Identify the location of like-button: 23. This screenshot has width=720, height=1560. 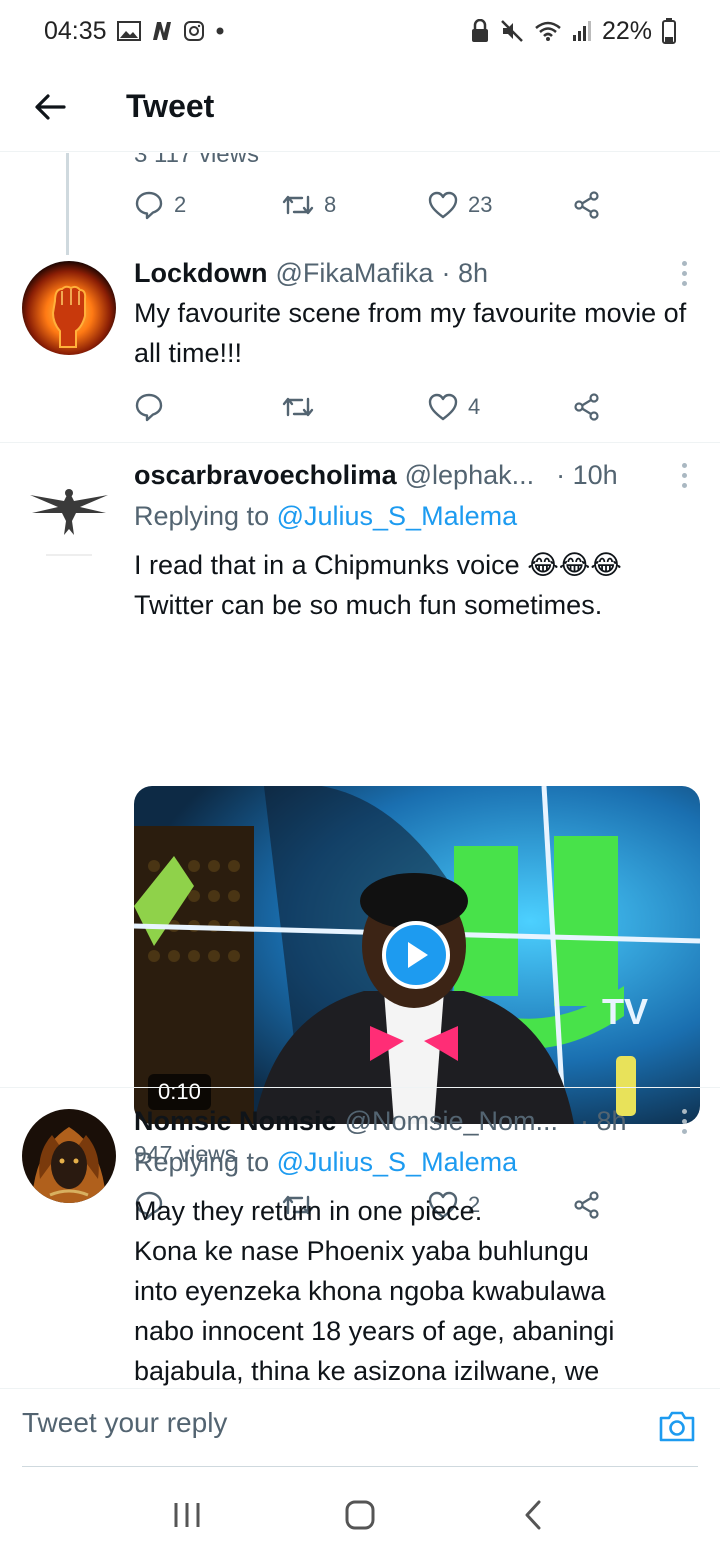
(460, 205).